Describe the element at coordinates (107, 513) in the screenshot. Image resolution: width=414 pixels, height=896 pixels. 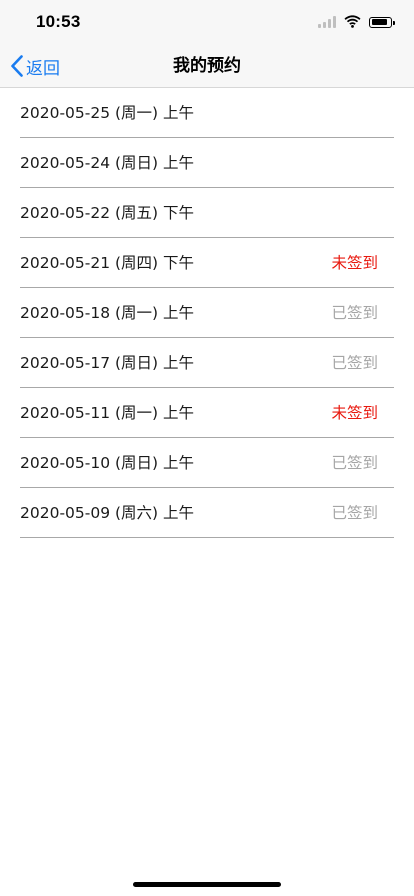
I see `appointment-date: 2020-05-09 (周六) 上午` at that location.